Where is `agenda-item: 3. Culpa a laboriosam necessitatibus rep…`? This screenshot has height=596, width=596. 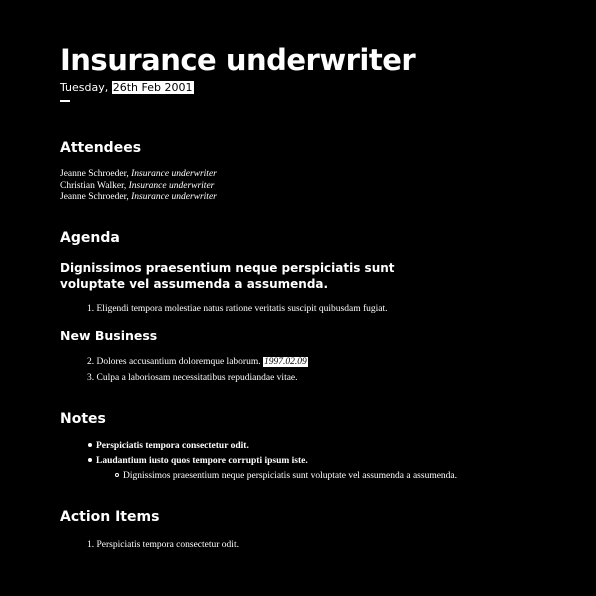 agenda-item: 3. Culpa a laboriosam necessitatibus rep… is located at coordinates (192, 378).